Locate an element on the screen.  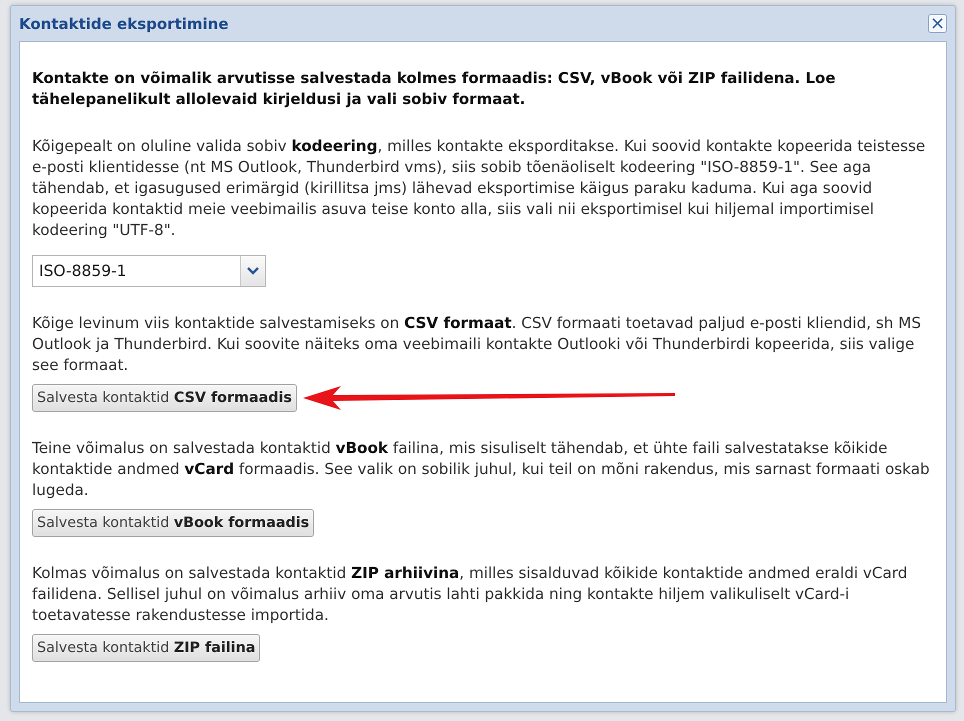
save-button: Salvesta kontaktid CSV formaadis is located at coordinates (164, 398).